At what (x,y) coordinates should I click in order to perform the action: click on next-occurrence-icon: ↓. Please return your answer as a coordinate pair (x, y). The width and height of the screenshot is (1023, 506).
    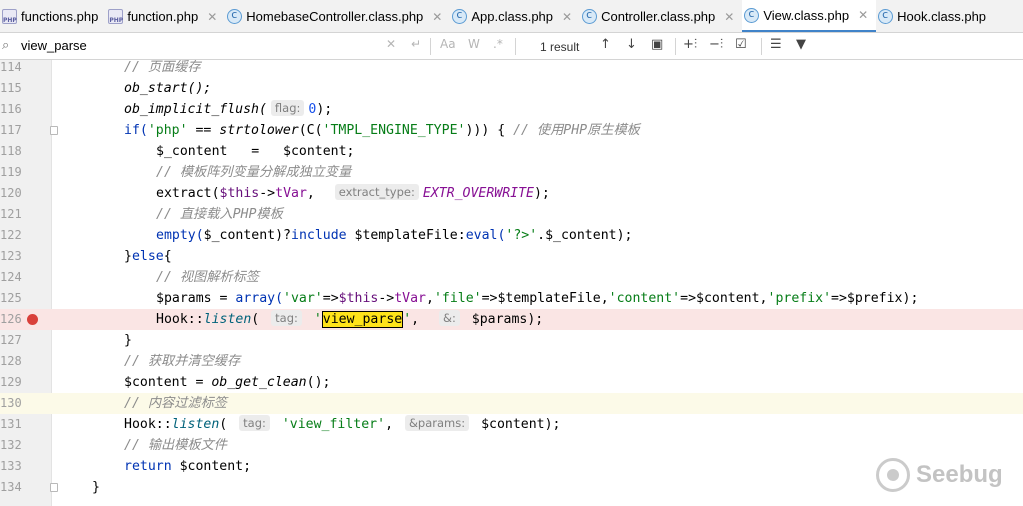
    Looking at the image, I should click on (631, 44).